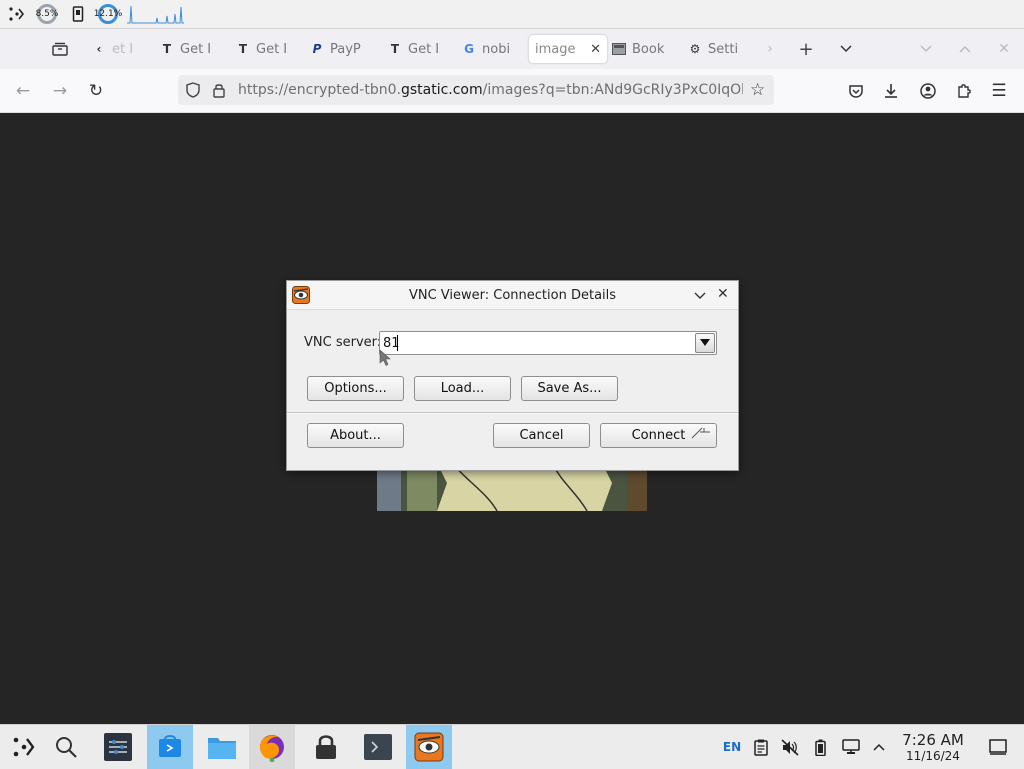 Image resolution: width=1024 pixels, height=769 pixels. What do you see at coordinates (512, 413) in the screenshot?
I see `dialog-separator` at bounding box center [512, 413].